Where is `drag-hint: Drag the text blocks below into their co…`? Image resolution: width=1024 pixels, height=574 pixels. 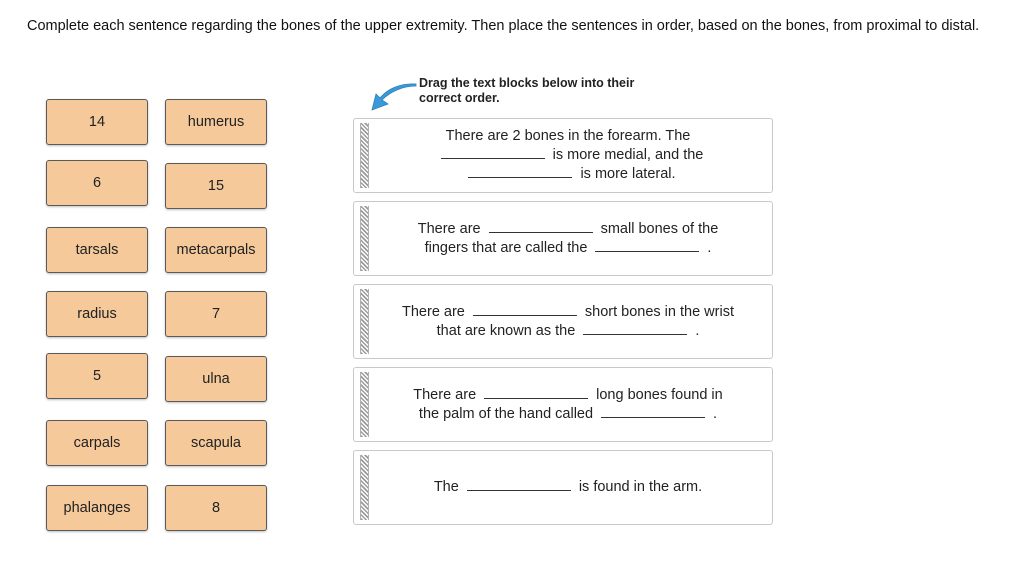 drag-hint: Drag the text blocks below into their co… is located at coordinates (527, 90).